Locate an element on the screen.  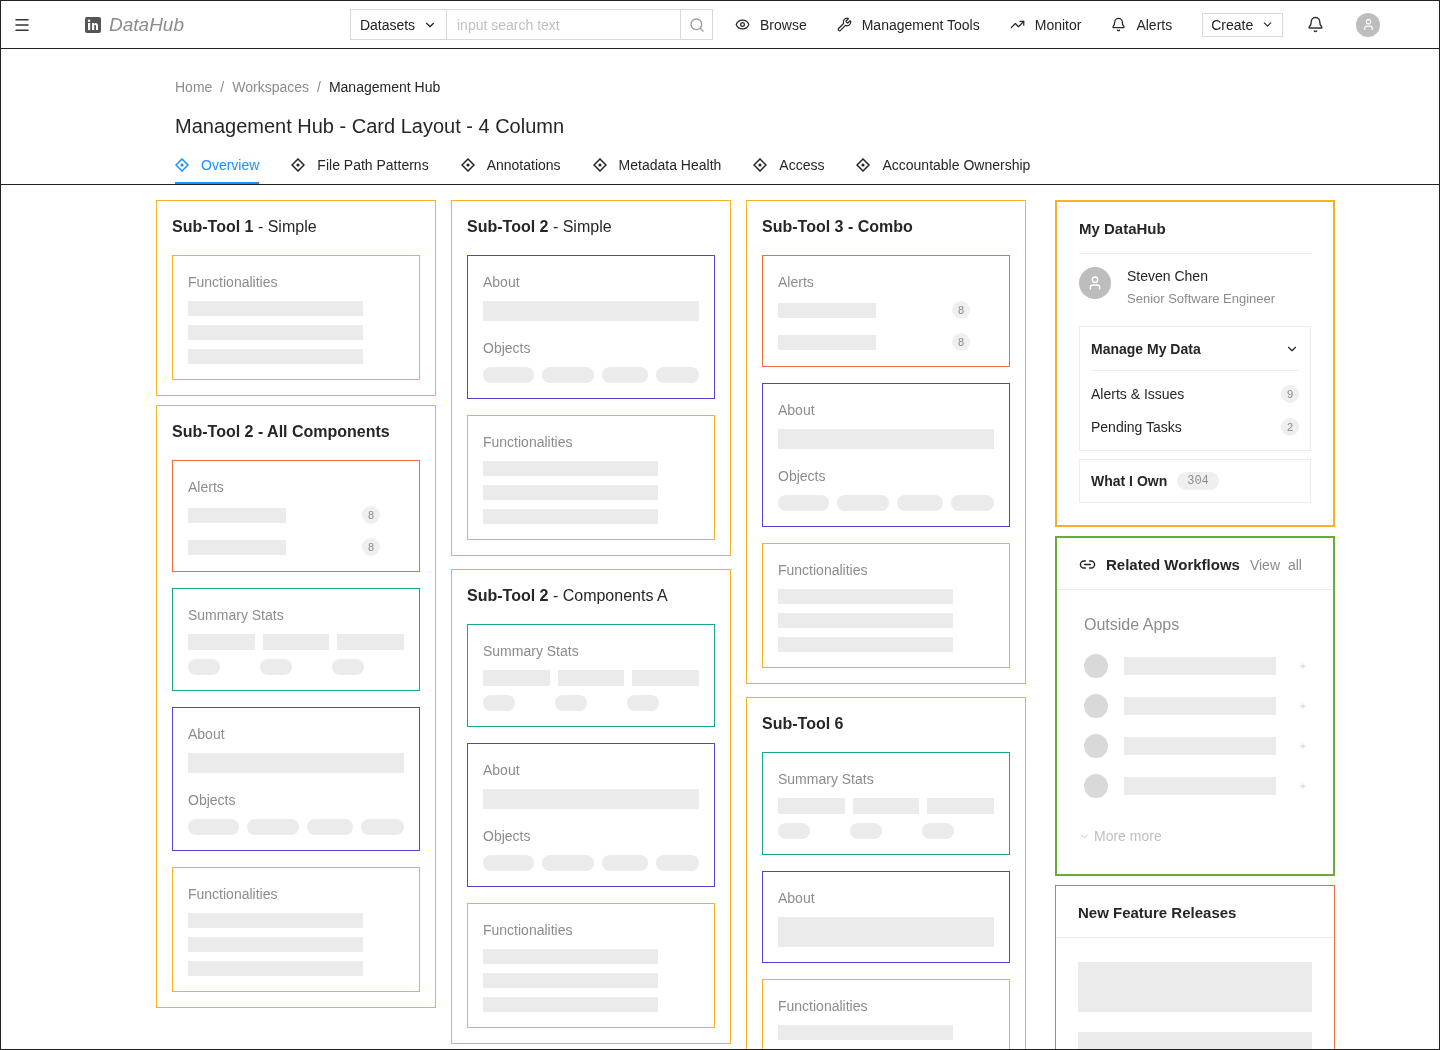
card-title: Sub-Tool 2 - Simple is located at coordinates (540, 227).